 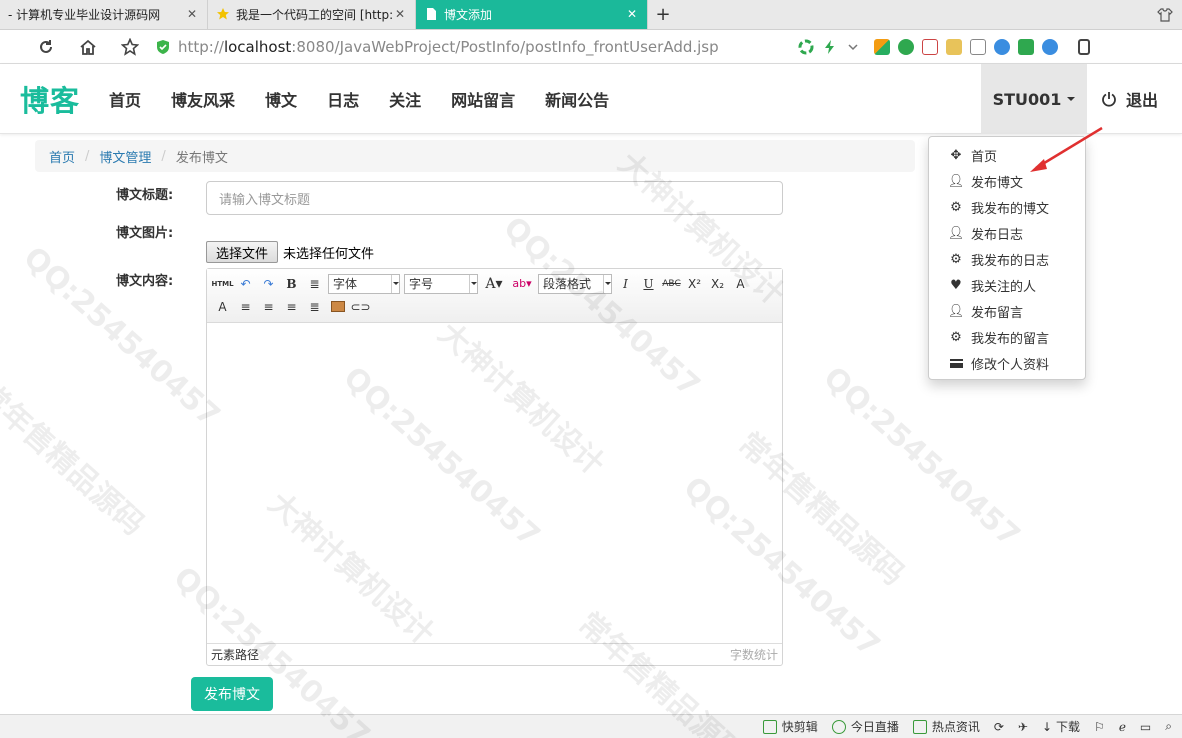 What do you see at coordinates (522, 284) in the screenshot?
I see `highlight-icon: ab▾` at bounding box center [522, 284].